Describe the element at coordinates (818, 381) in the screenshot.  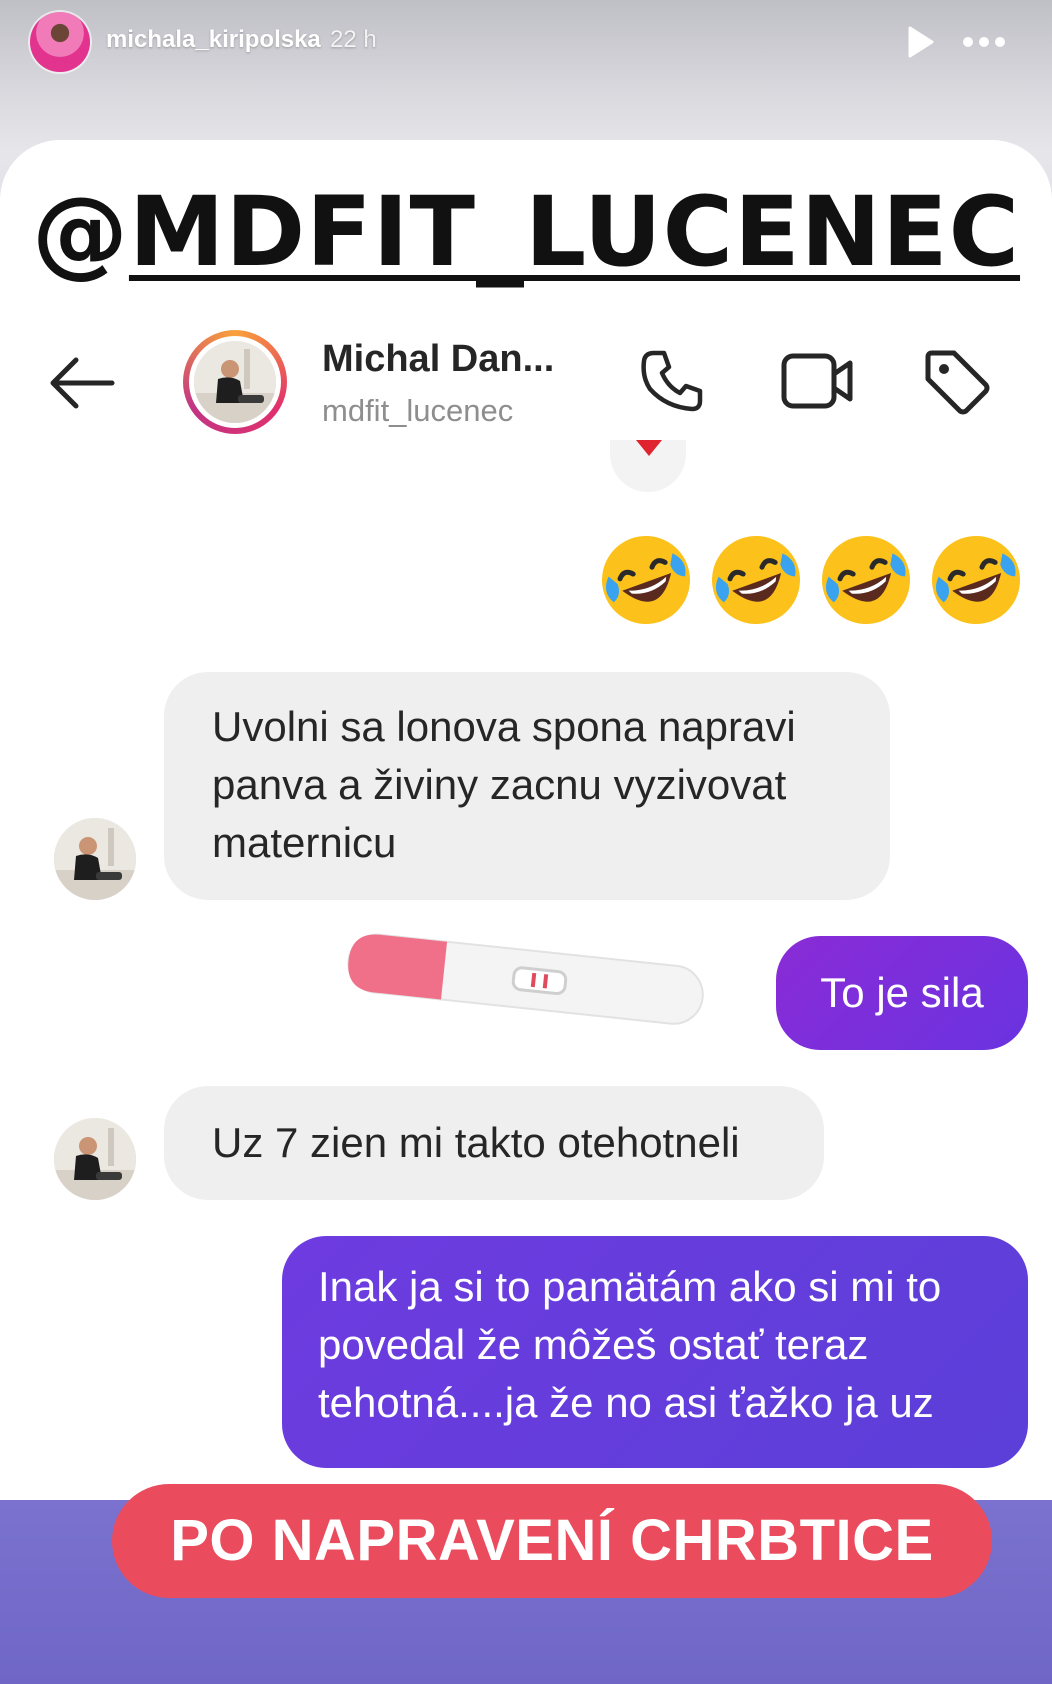
I see `video-icon` at that location.